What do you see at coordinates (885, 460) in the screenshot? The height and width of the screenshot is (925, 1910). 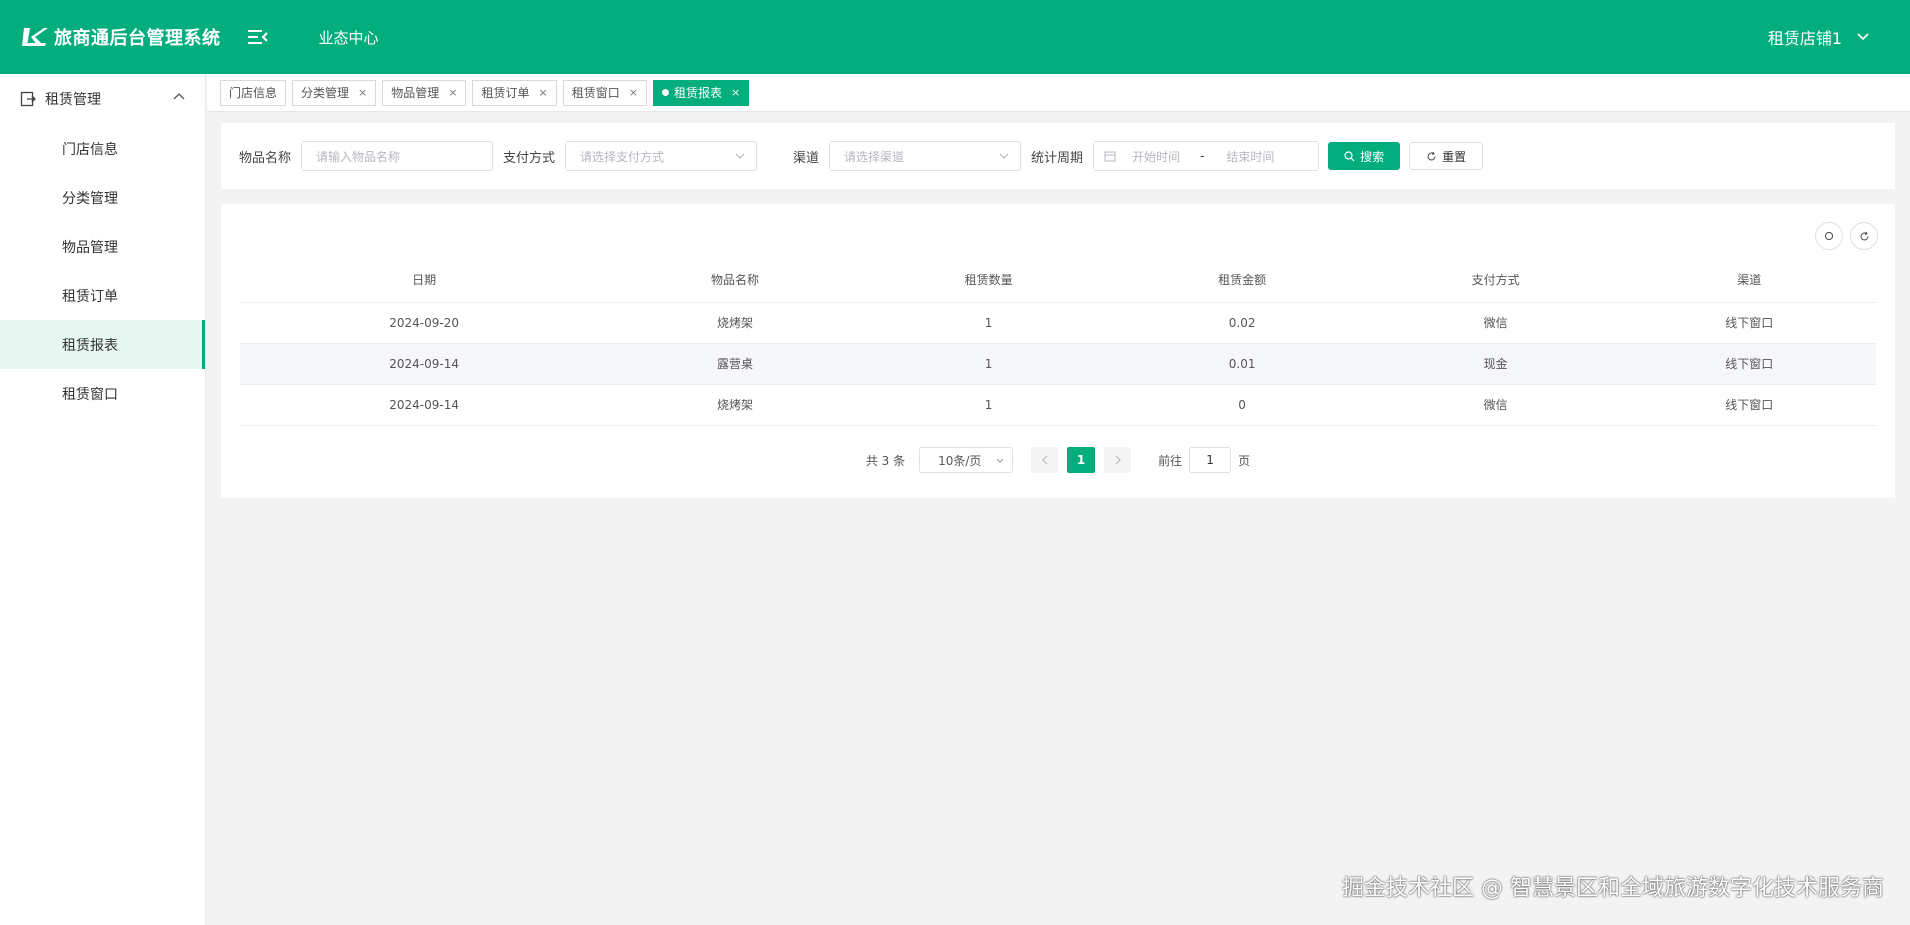 I see `pagination-total: 共 3 条` at bounding box center [885, 460].